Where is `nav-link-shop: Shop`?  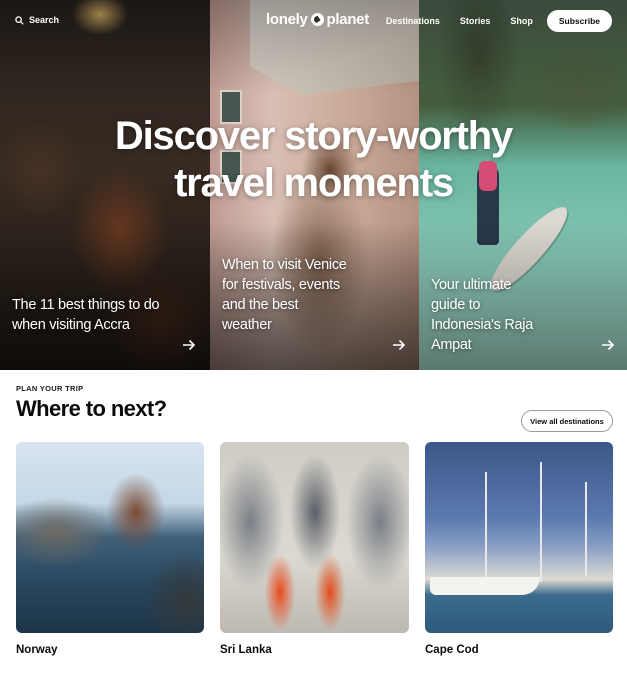
nav-link-shop: Shop is located at coordinates (521, 21).